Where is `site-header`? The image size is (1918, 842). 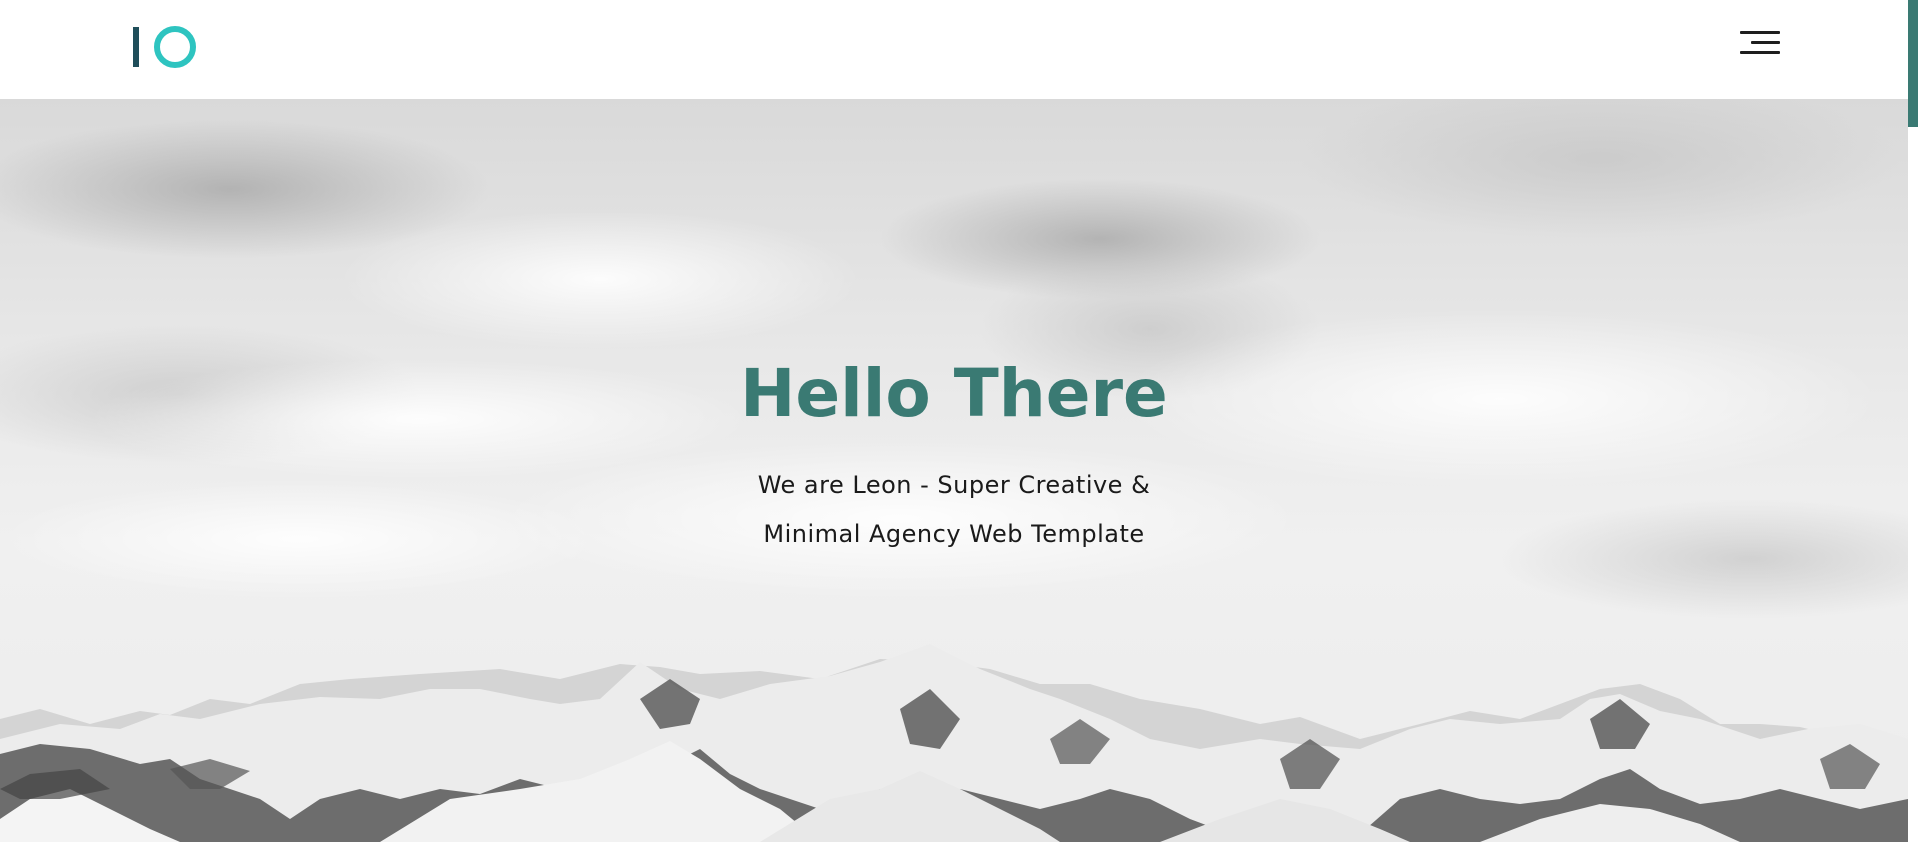
site-header is located at coordinates (954, 49).